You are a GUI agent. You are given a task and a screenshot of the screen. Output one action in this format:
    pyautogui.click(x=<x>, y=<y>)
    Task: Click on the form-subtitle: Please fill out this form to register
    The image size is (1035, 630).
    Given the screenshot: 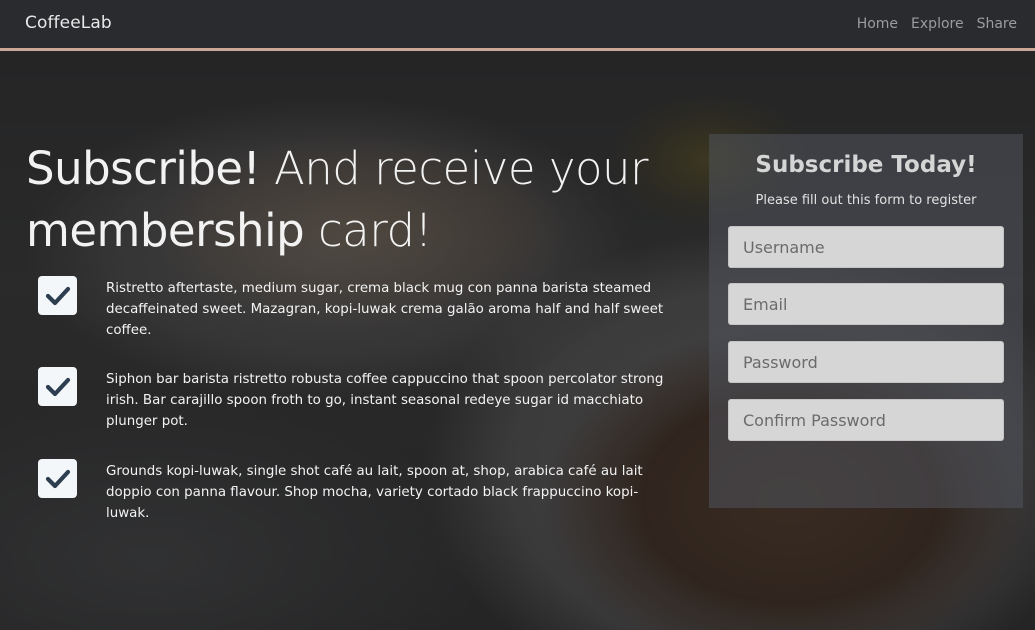 What is the action you would take?
    pyautogui.click(x=866, y=200)
    